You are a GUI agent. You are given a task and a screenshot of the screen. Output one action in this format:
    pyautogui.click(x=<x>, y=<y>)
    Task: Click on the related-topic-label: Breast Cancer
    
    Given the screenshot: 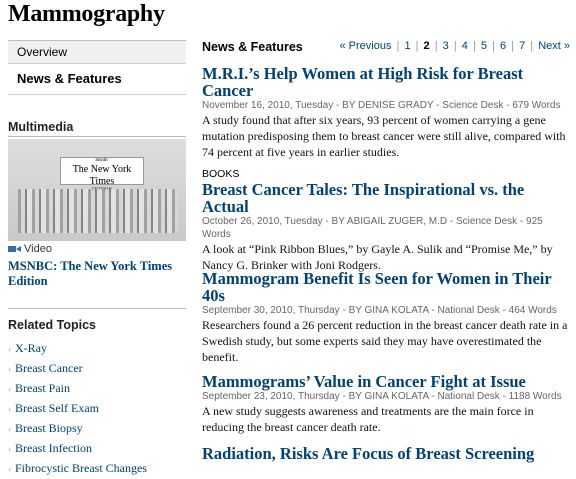 What is the action you would take?
    pyautogui.click(x=49, y=368)
    